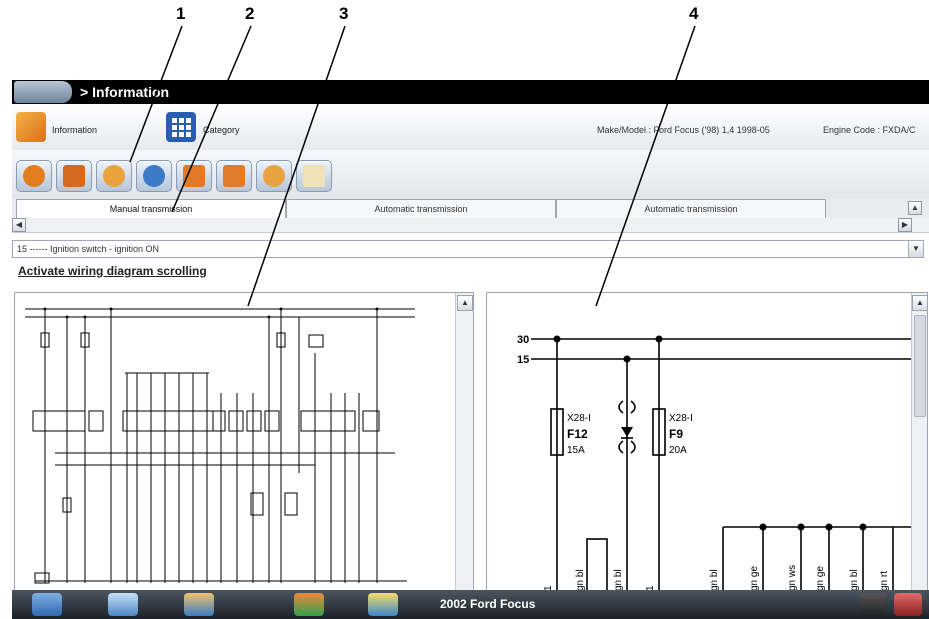  I want to click on bus-label-30: 30, so click(523, 340).